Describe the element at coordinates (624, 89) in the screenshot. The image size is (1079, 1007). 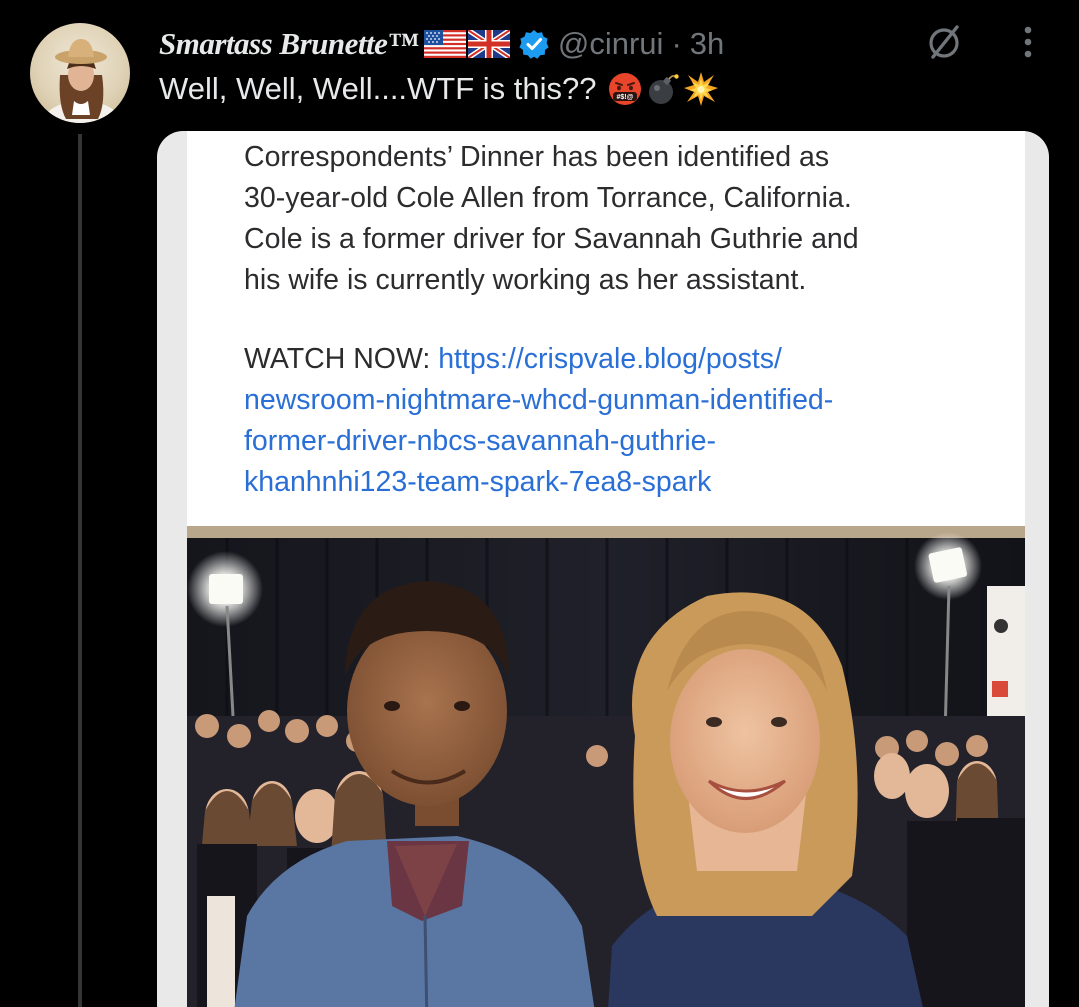
I see `face-with-symbols-icon: #$!@` at that location.